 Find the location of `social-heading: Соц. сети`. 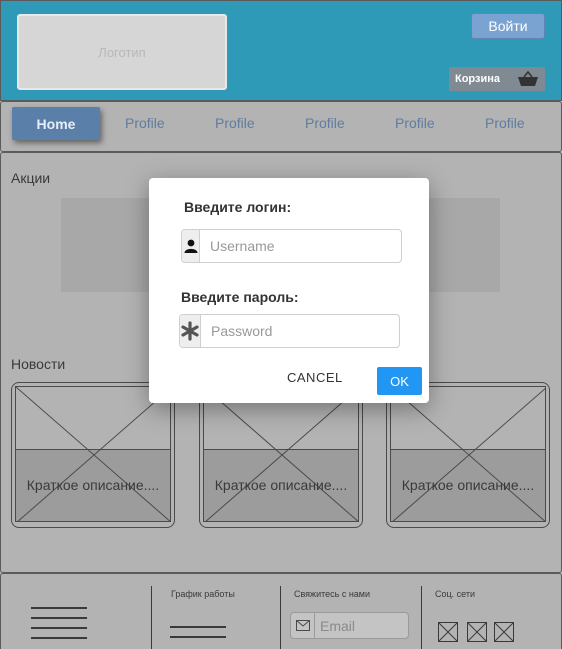

social-heading: Соц. сети is located at coordinates (455, 594).